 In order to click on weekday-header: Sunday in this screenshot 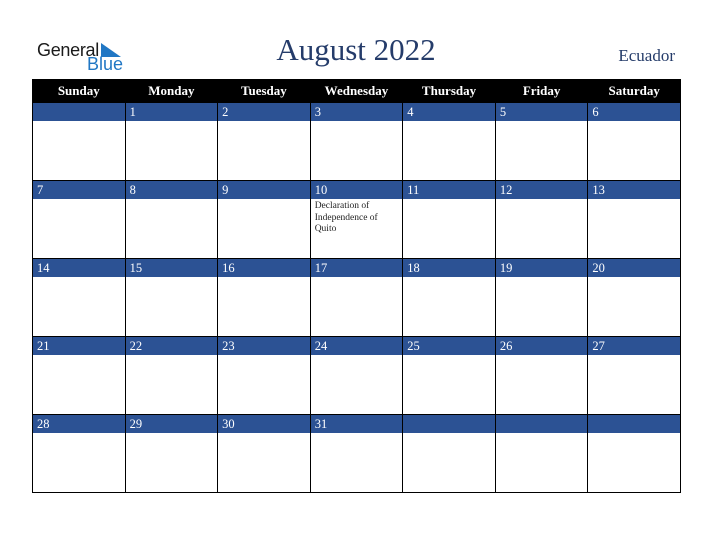, I will do `click(79, 91)`.